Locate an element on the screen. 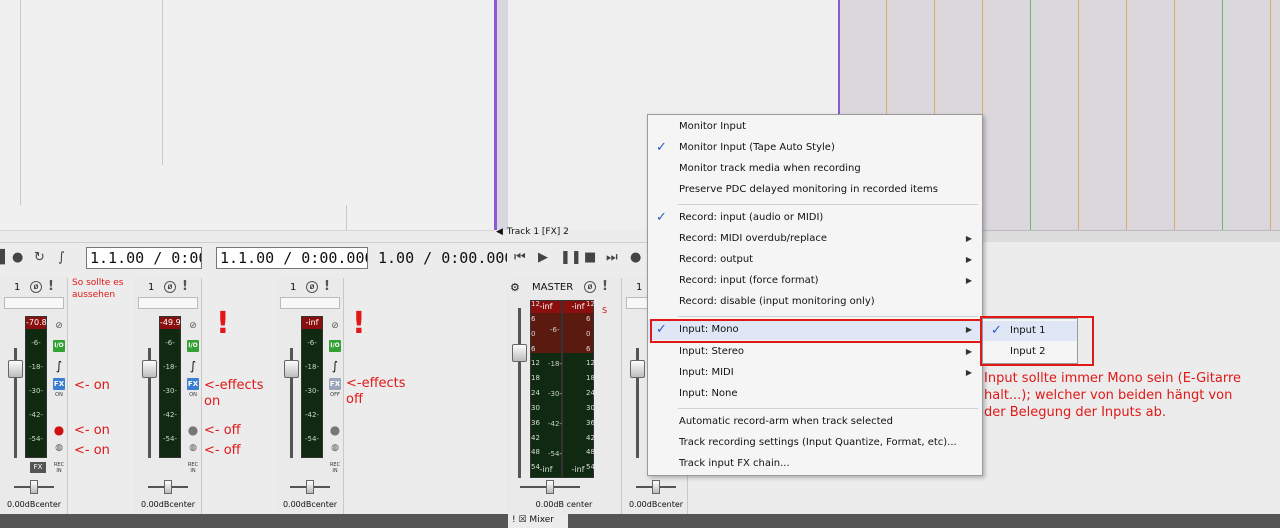  track-label-text: Track 1 [FX] 2 is located at coordinates (537, 232).